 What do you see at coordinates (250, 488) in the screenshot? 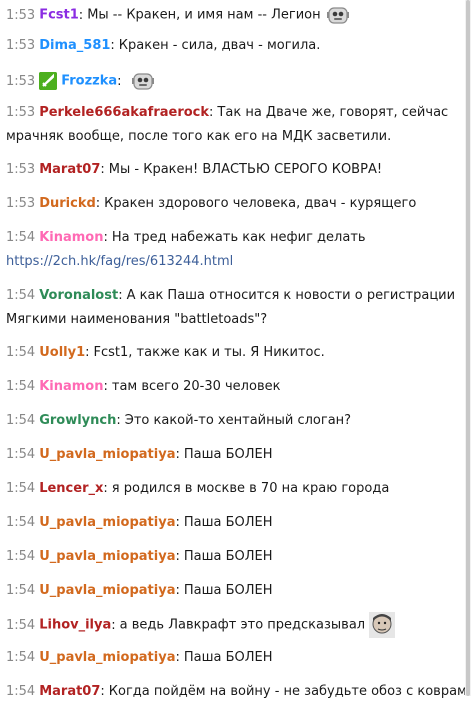
I see `message-text: я родился в москве в 70 на краю города` at bounding box center [250, 488].